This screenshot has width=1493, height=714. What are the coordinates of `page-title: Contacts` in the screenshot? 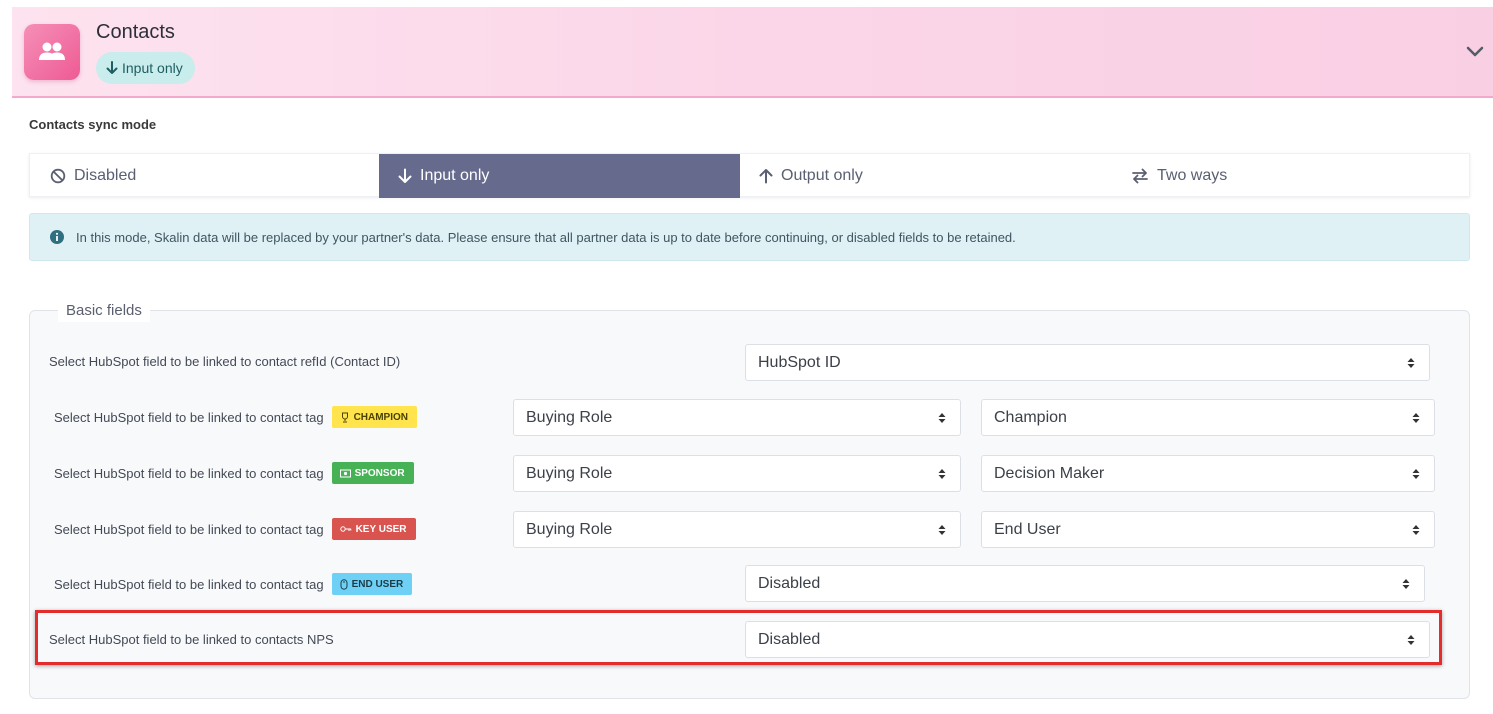 It's located at (135, 32).